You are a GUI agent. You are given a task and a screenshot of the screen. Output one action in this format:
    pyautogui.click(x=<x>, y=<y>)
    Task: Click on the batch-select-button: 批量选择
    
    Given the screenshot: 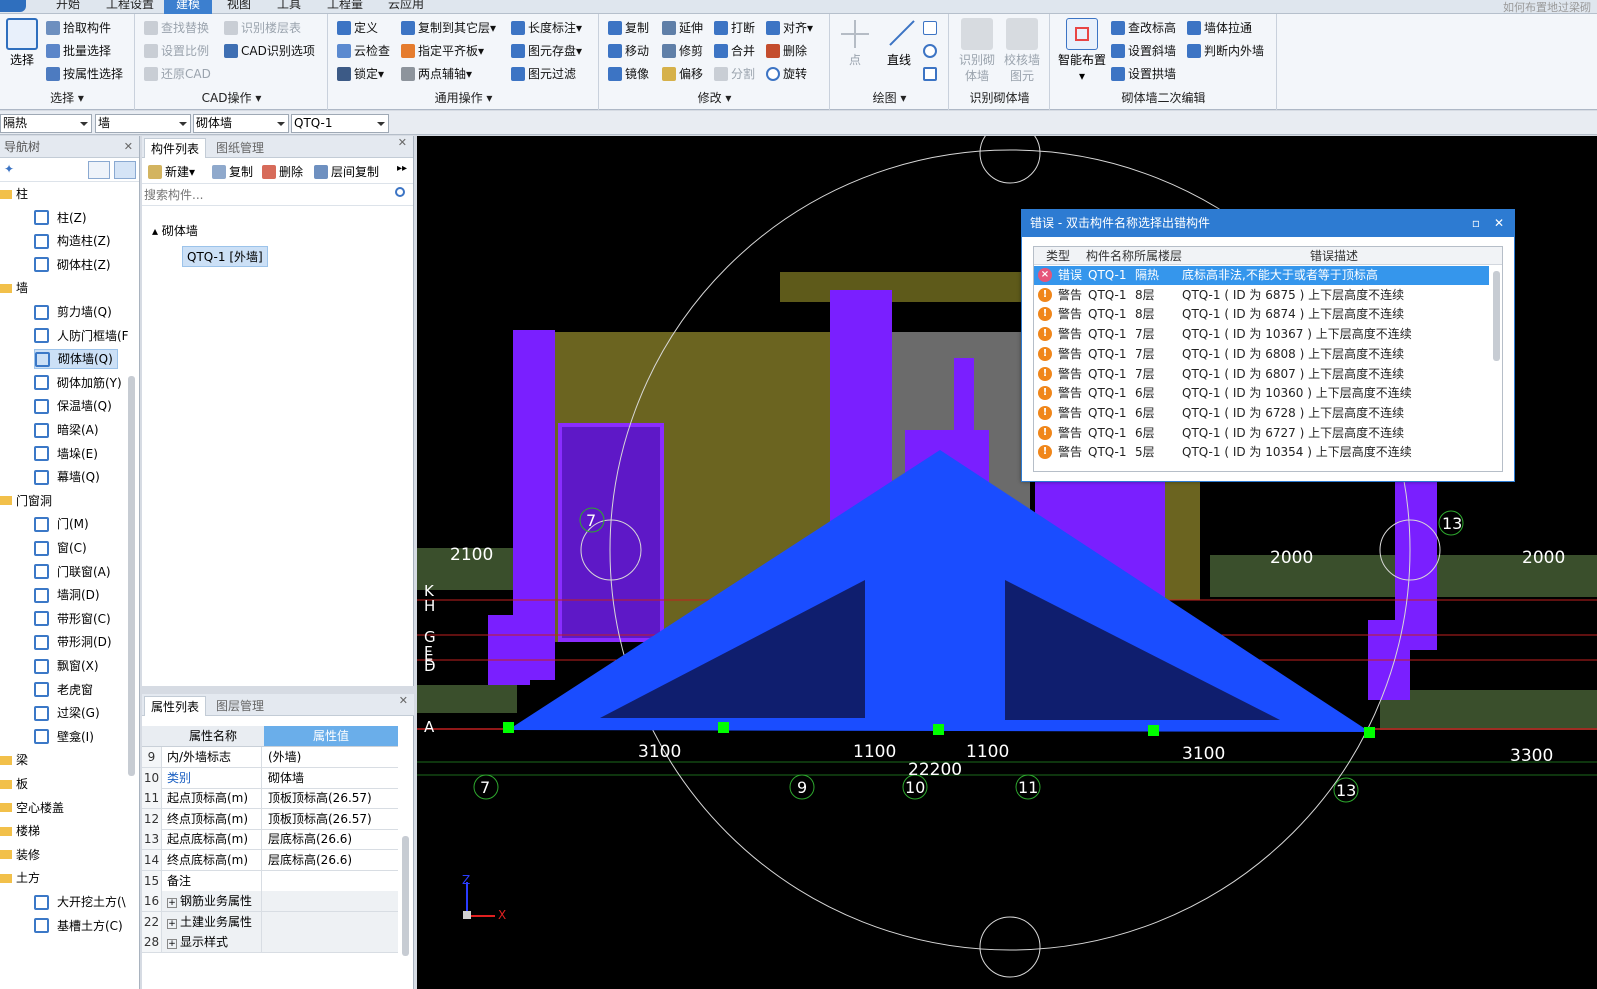 What is the action you would take?
    pyautogui.click(x=78, y=51)
    